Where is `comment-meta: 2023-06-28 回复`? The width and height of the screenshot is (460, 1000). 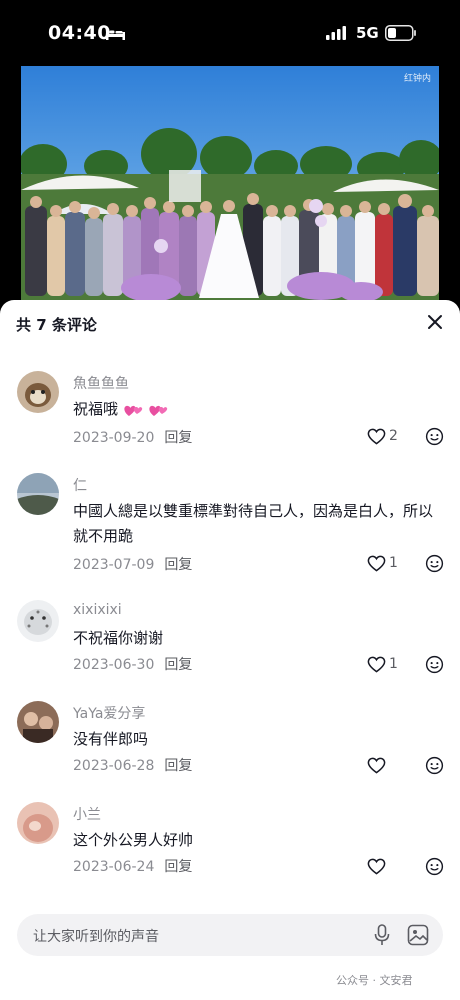
comment-meta: 2023-06-28 回复 is located at coordinates (132, 765).